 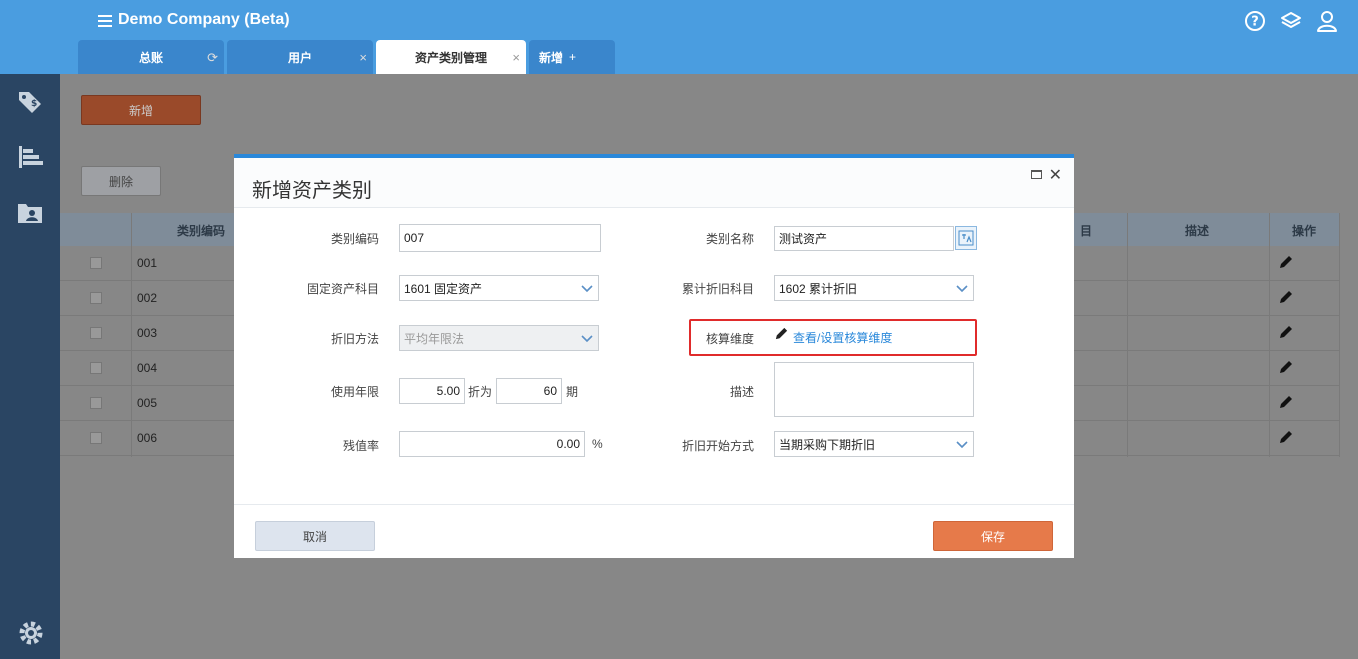 I want to click on folder-user-icon, so click(x=30, y=213).